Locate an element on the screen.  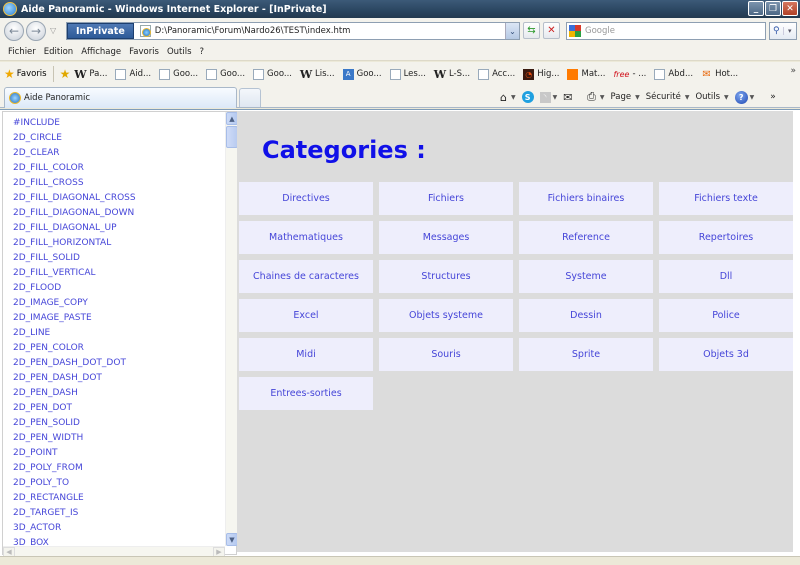
command-link: 2D_CIRCLE is located at coordinates (119, 138).